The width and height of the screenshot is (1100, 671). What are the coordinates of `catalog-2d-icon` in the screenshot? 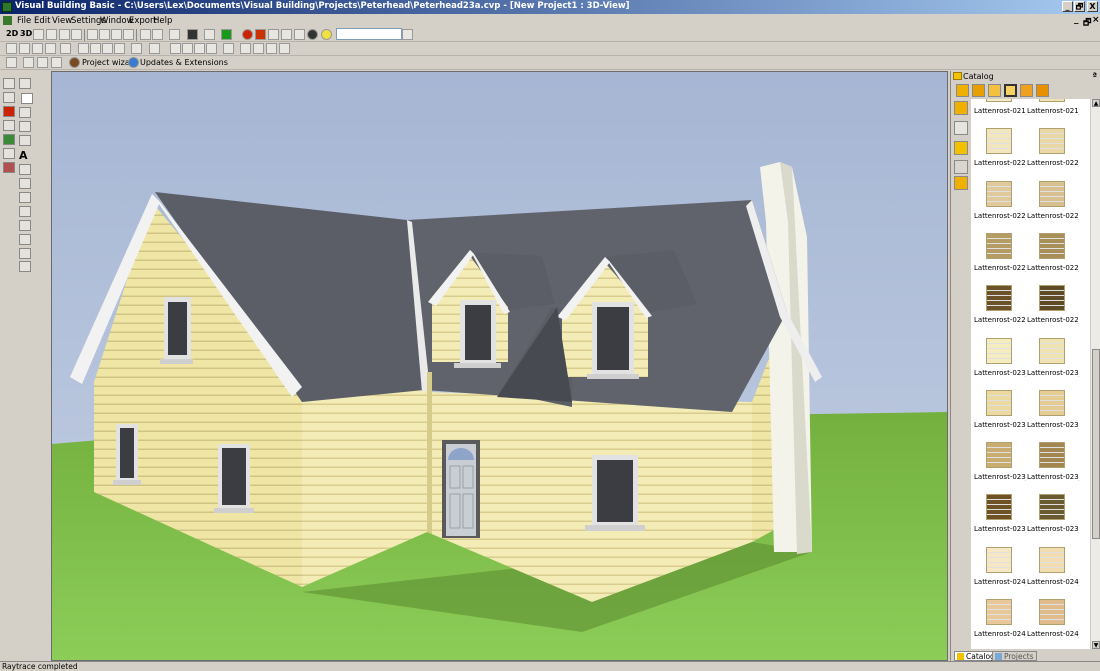 It's located at (1042, 90).